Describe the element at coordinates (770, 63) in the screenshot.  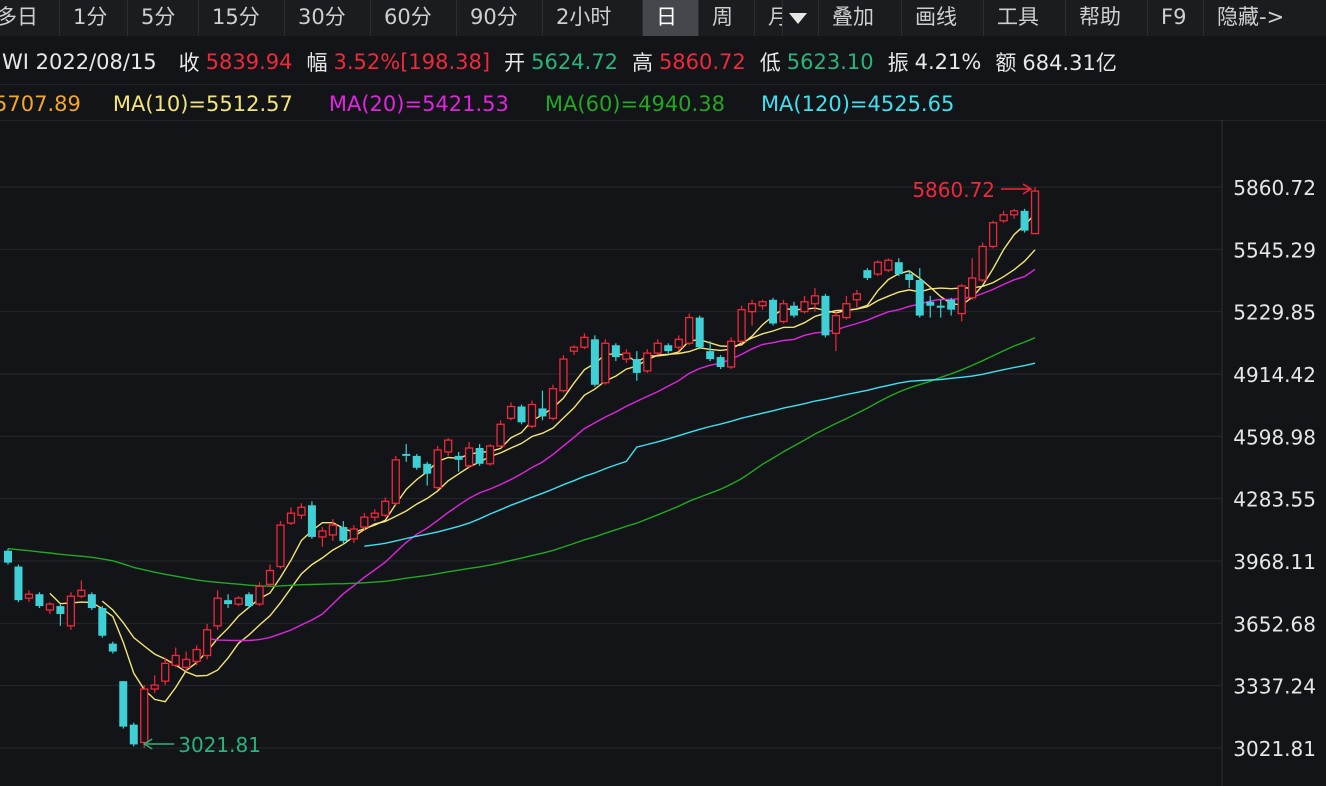
I see `low-label: 低` at that location.